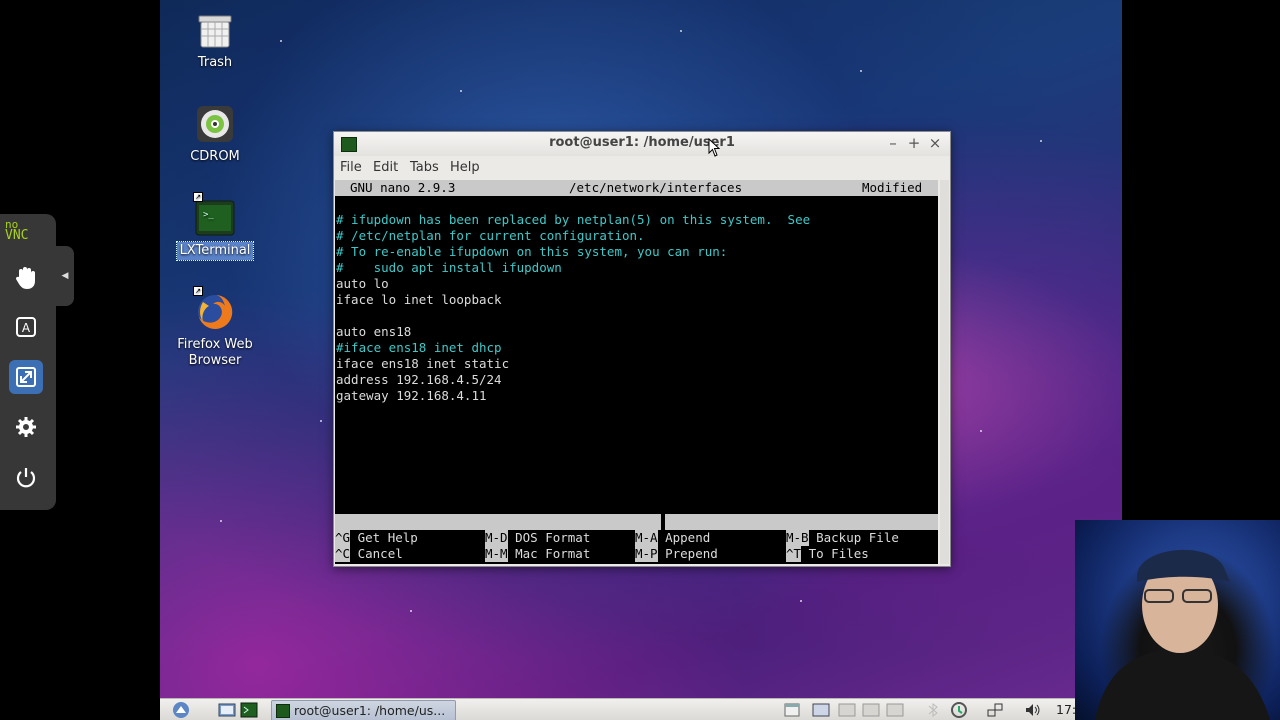 This screenshot has height=720, width=1280. What do you see at coordinates (351, 167) in the screenshot?
I see `menu-file: File` at bounding box center [351, 167].